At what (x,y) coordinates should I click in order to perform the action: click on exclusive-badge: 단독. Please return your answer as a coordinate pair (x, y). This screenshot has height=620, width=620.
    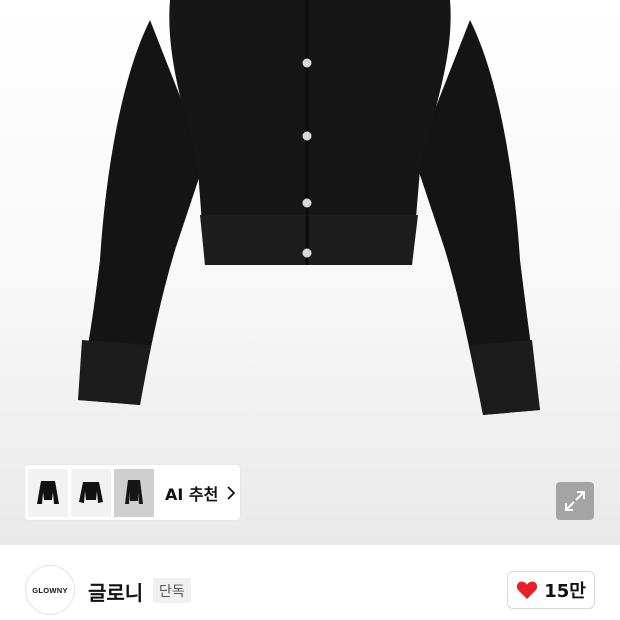
    Looking at the image, I should click on (172, 590).